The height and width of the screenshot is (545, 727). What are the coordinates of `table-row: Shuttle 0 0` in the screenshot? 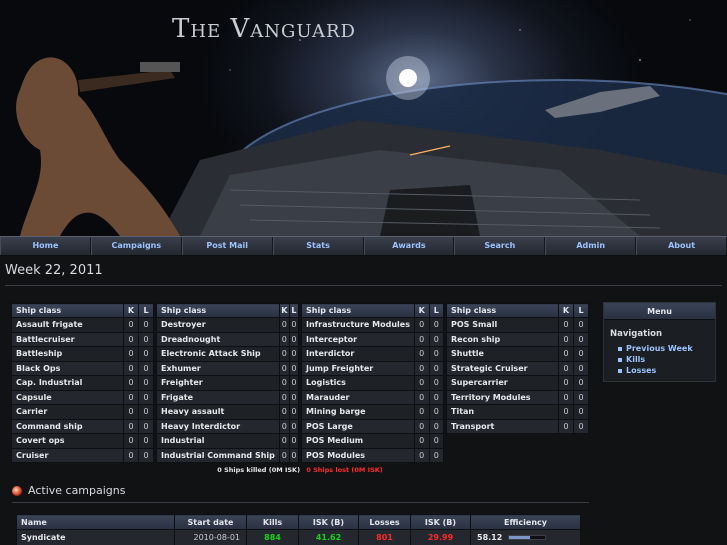 It's located at (517, 354).